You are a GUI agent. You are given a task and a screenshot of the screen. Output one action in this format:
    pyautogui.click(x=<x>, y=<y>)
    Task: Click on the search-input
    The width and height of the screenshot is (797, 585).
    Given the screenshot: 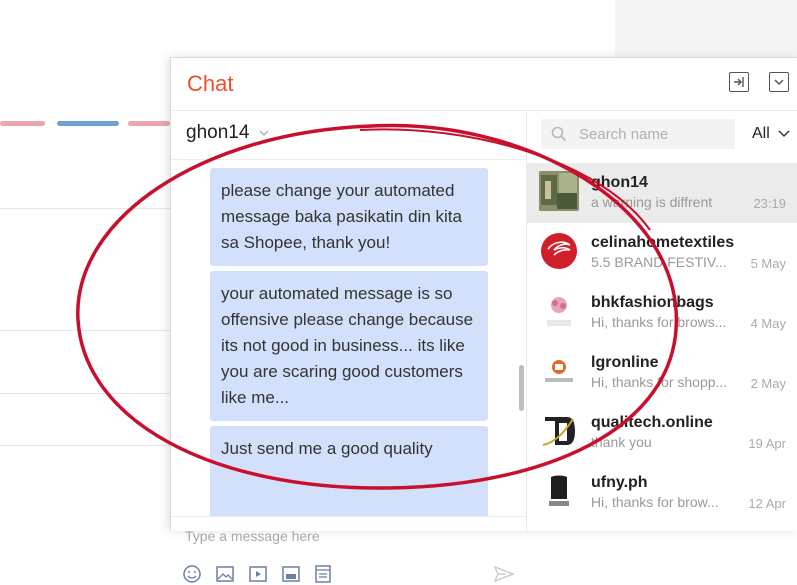 What is the action you would take?
    pyautogui.click(x=654, y=134)
    